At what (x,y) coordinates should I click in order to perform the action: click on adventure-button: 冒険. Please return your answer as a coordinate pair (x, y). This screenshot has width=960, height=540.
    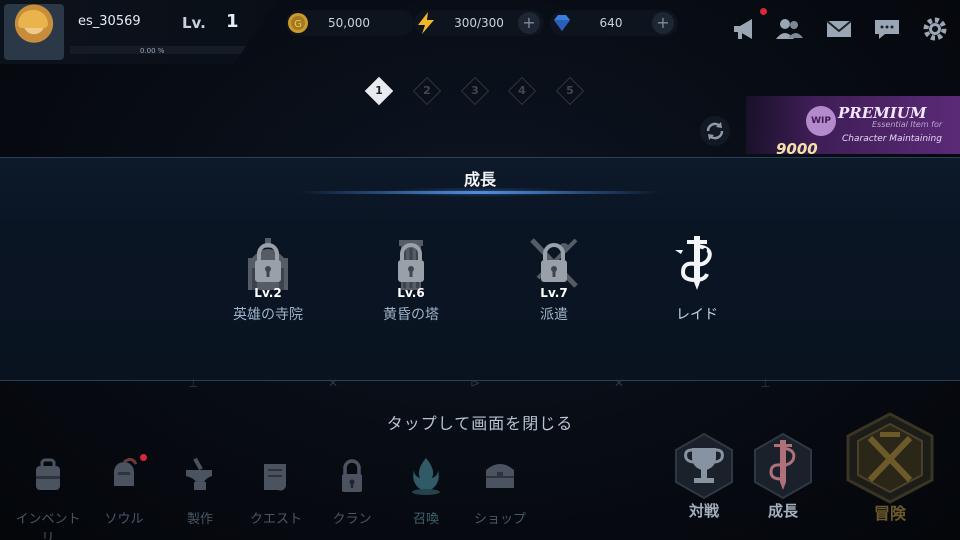
    Looking at the image, I should click on (890, 472).